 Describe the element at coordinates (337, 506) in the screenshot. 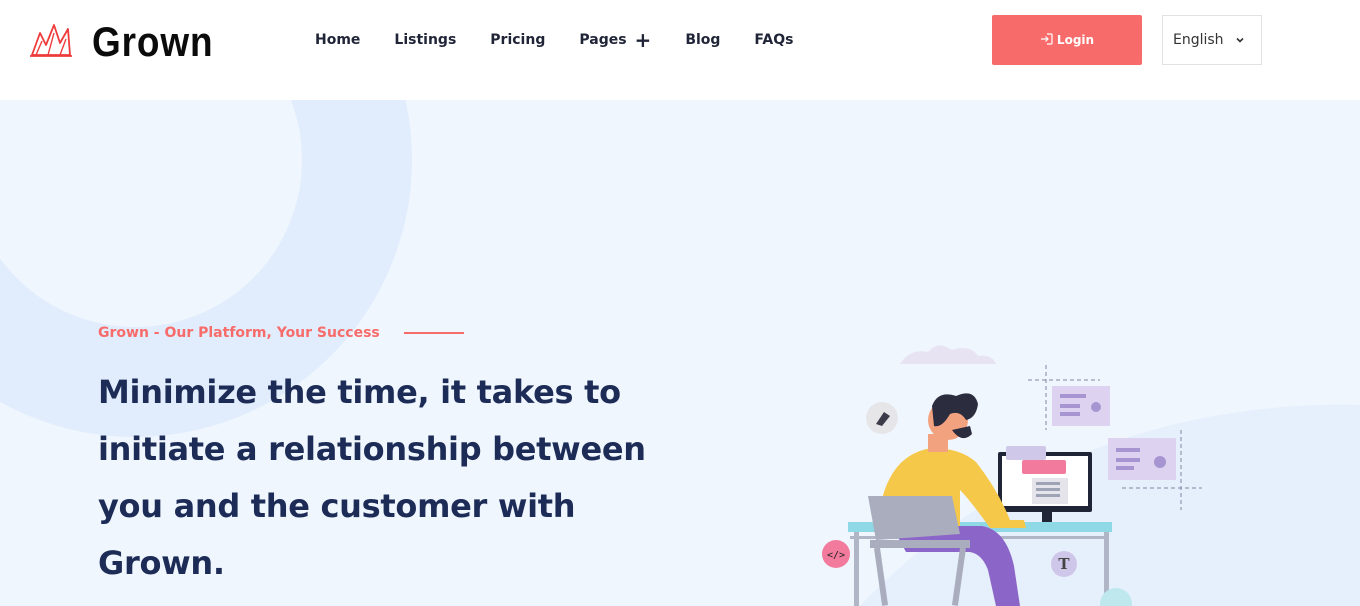

I see `headline-line: you and the customer with` at that location.